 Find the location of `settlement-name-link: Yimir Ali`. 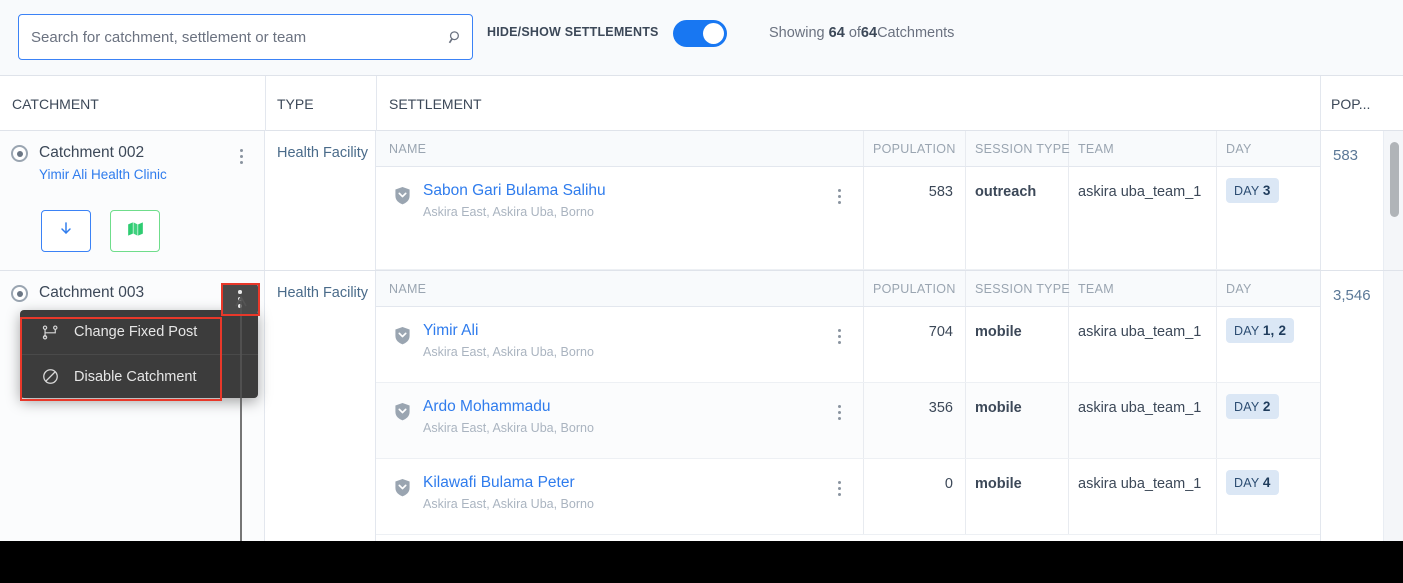

settlement-name-link: Yimir Ali is located at coordinates (450, 331).